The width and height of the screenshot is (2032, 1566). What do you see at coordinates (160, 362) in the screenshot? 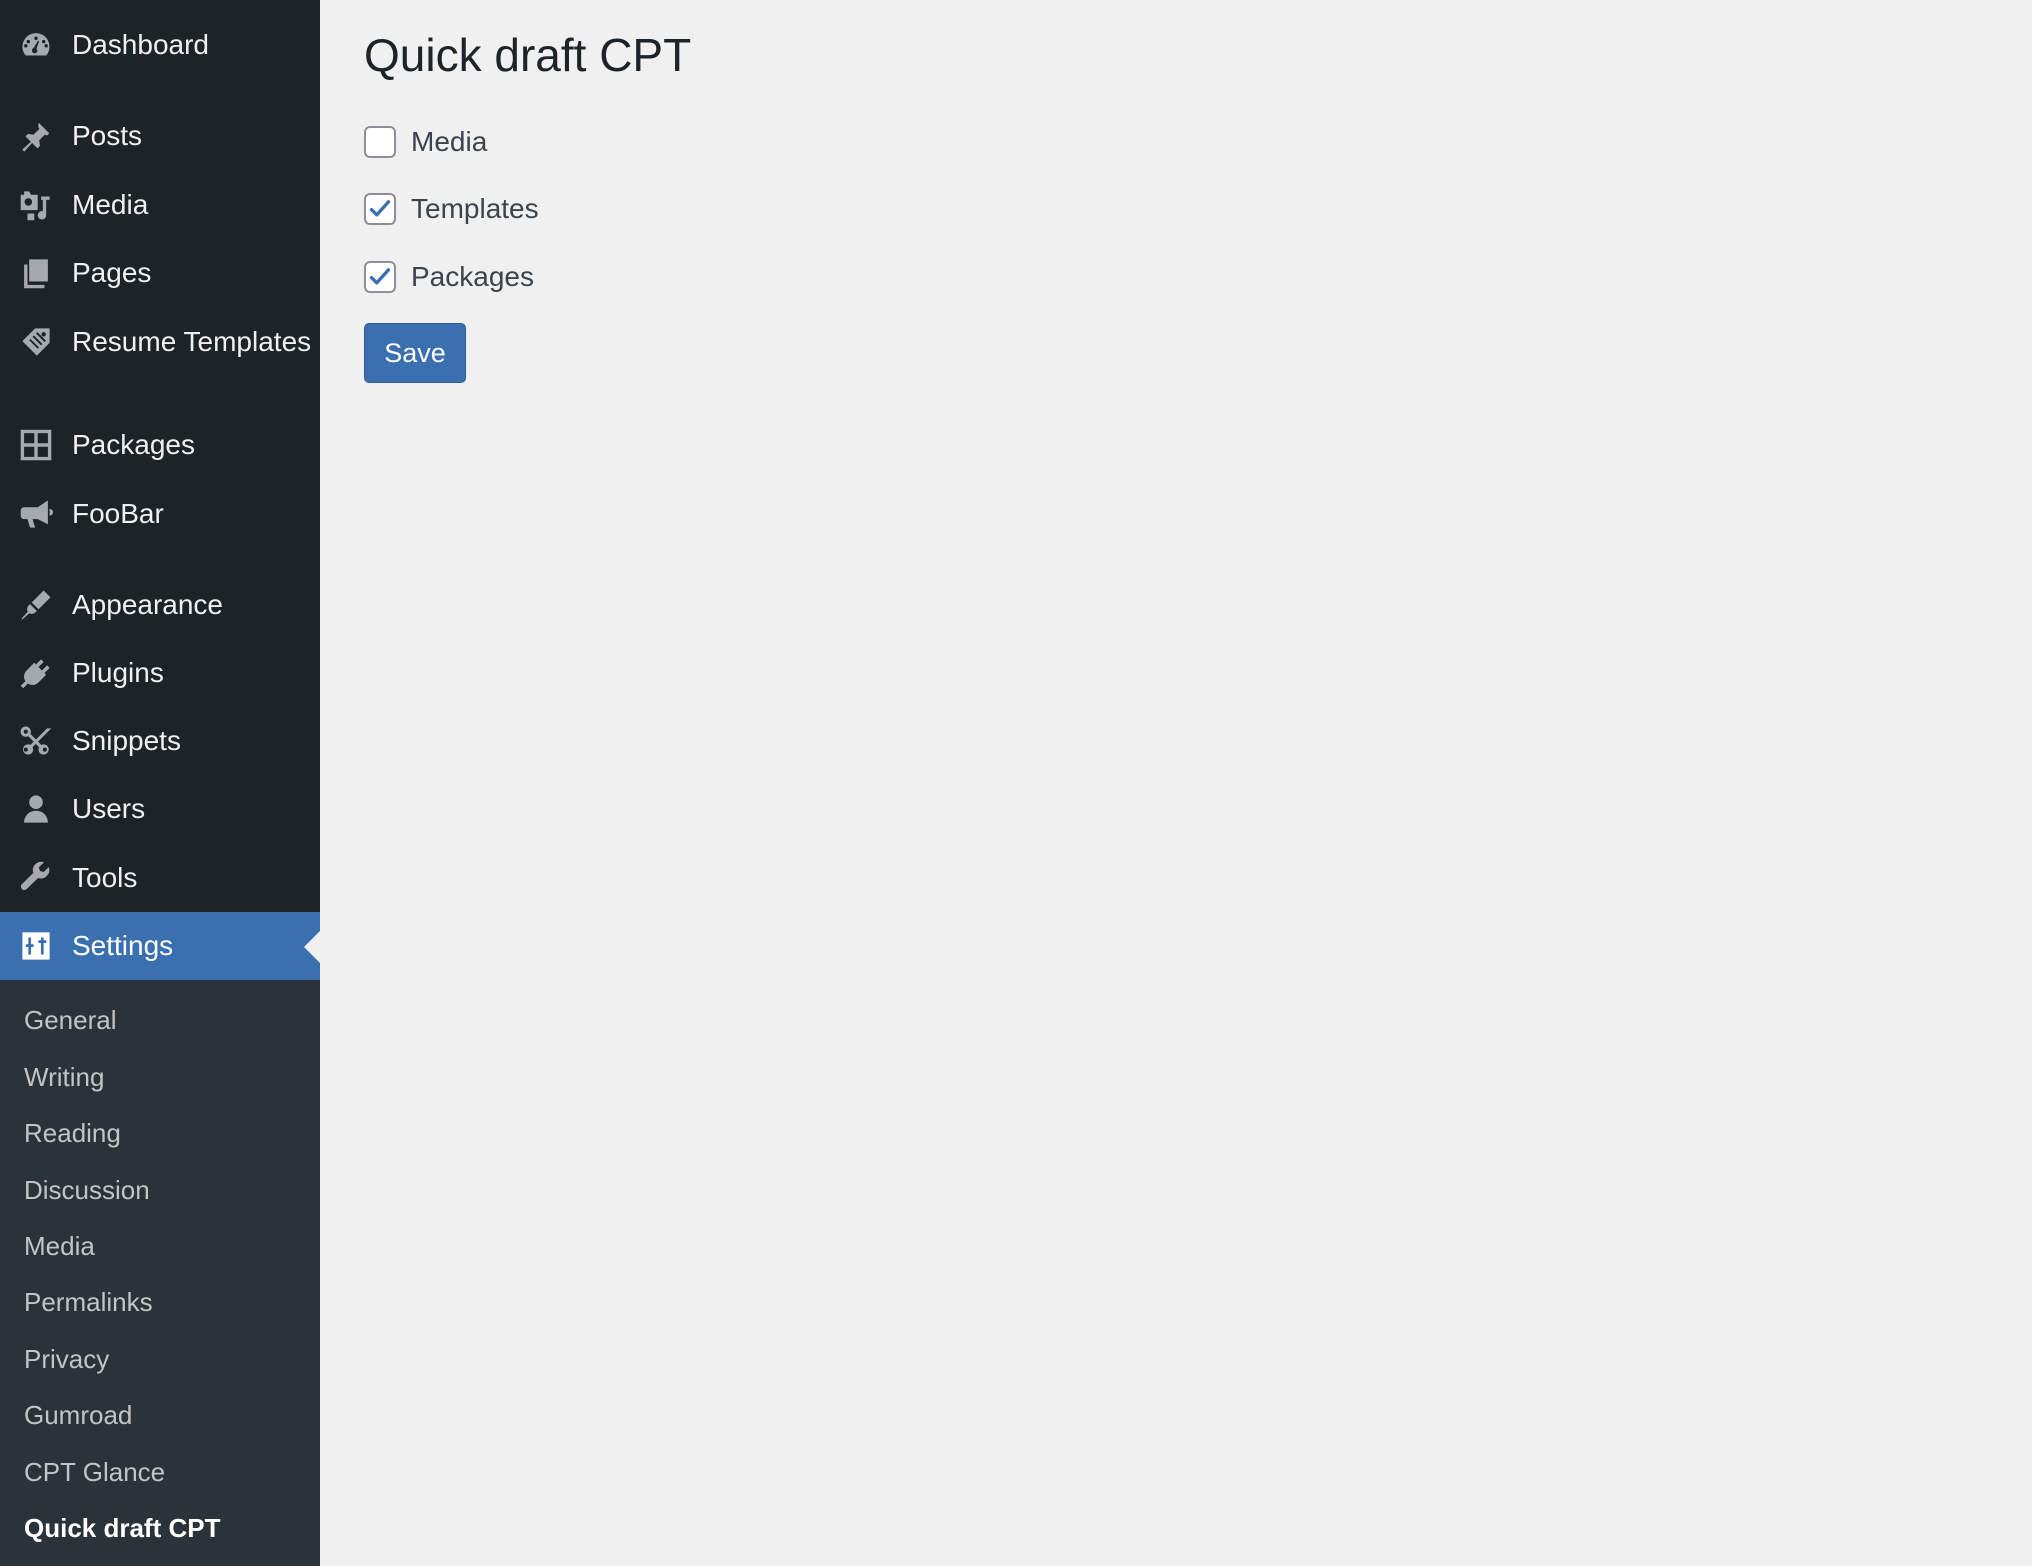
I see `sidebar-item-resume-templates: Resume Templates` at bounding box center [160, 362].